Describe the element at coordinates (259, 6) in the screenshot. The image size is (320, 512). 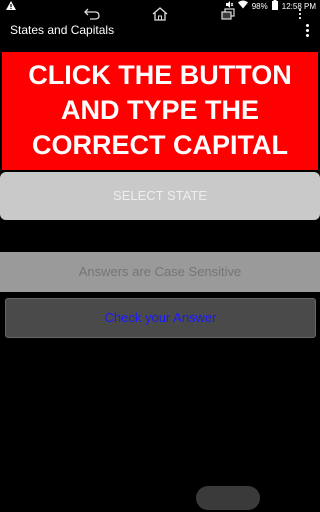
I see `battery-percent: 98%` at that location.